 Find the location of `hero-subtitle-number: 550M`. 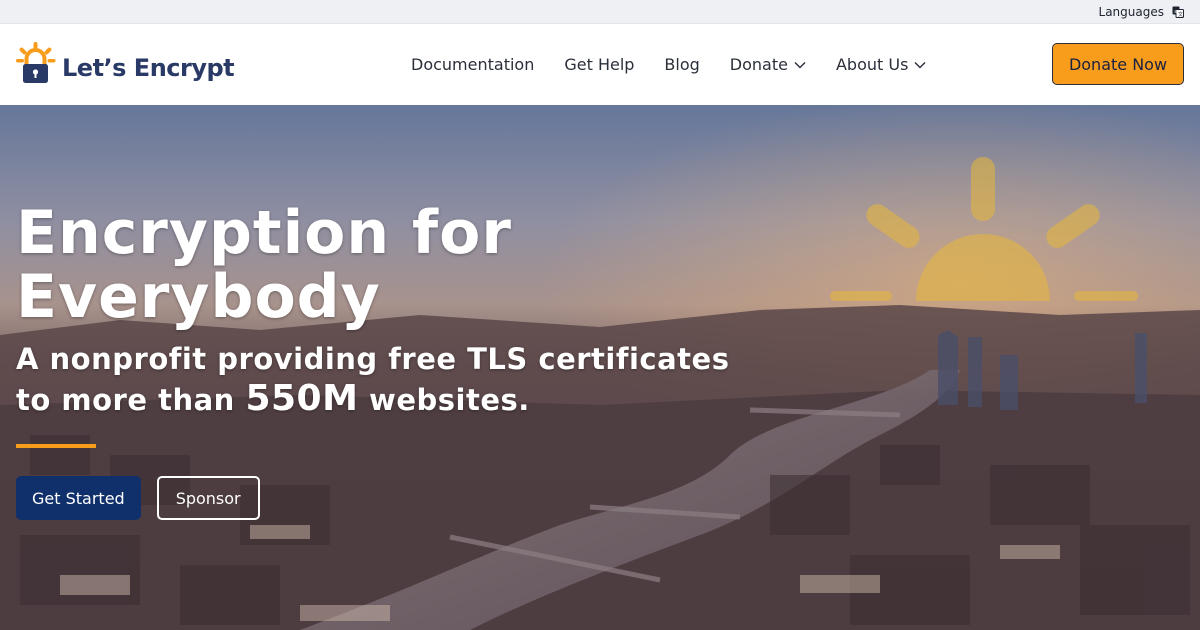

hero-subtitle-number: 550M is located at coordinates (302, 398).